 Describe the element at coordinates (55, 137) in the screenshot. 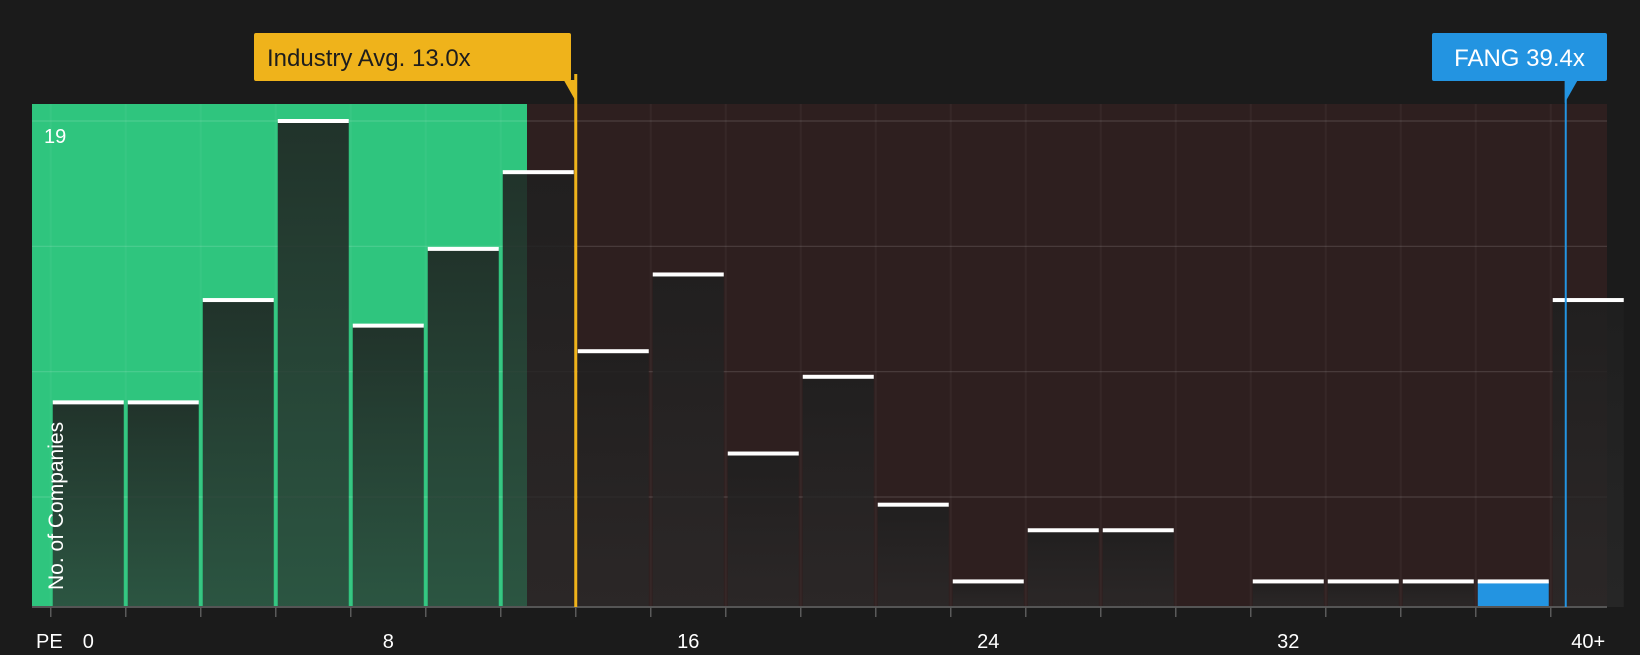

I see `y-max-label: 19` at that location.